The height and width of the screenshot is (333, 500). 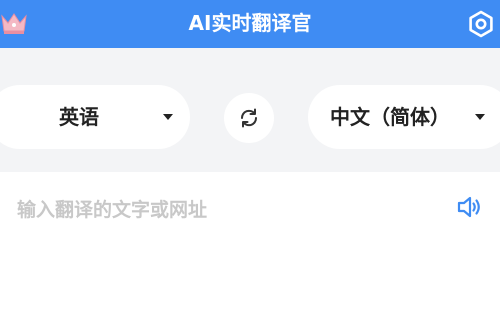 What do you see at coordinates (469, 207) in the screenshot?
I see `speaker-icon` at bounding box center [469, 207].